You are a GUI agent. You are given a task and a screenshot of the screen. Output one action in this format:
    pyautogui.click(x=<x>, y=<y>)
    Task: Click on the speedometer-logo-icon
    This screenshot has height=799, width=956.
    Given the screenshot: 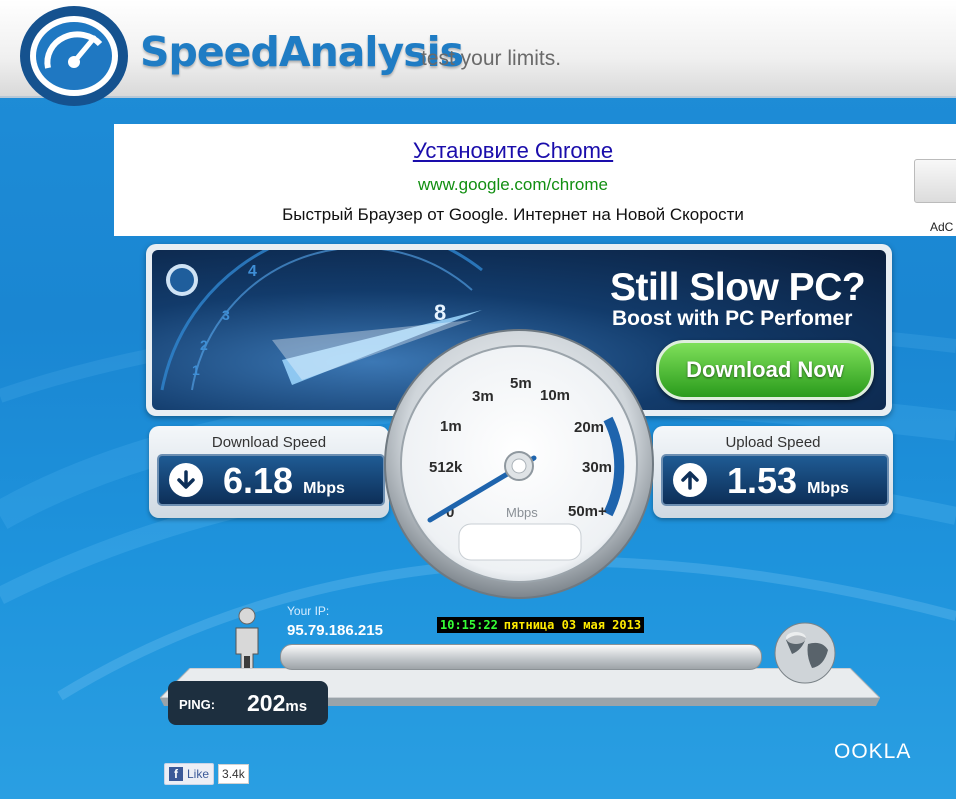 What is the action you would take?
    pyautogui.click(x=74, y=56)
    